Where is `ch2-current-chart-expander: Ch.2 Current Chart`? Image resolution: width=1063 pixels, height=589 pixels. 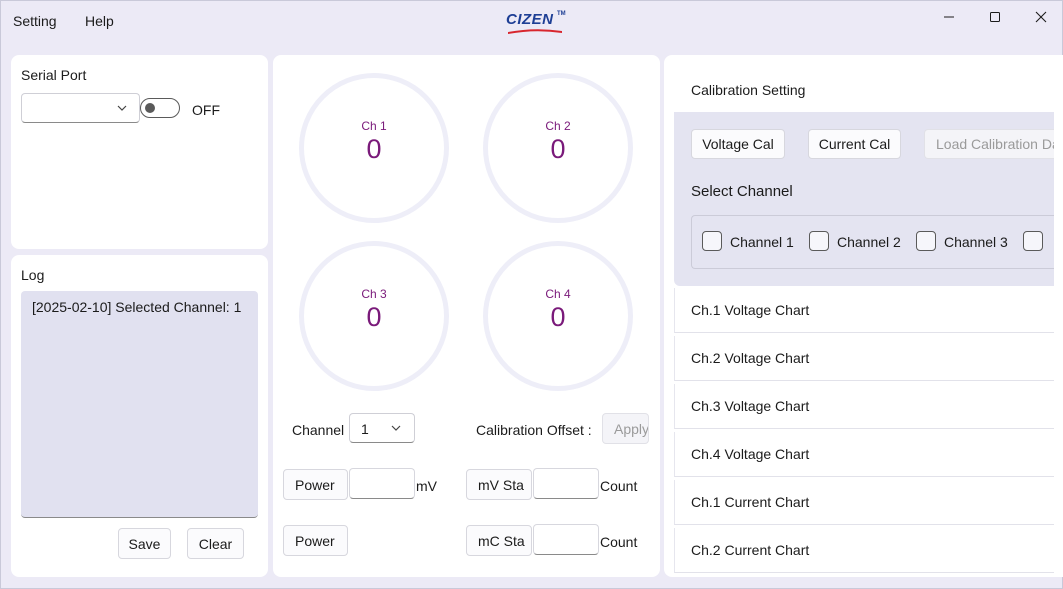
ch2-current-chart-expander: Ch.2 Current Chart is located at coordinates (864, 550).